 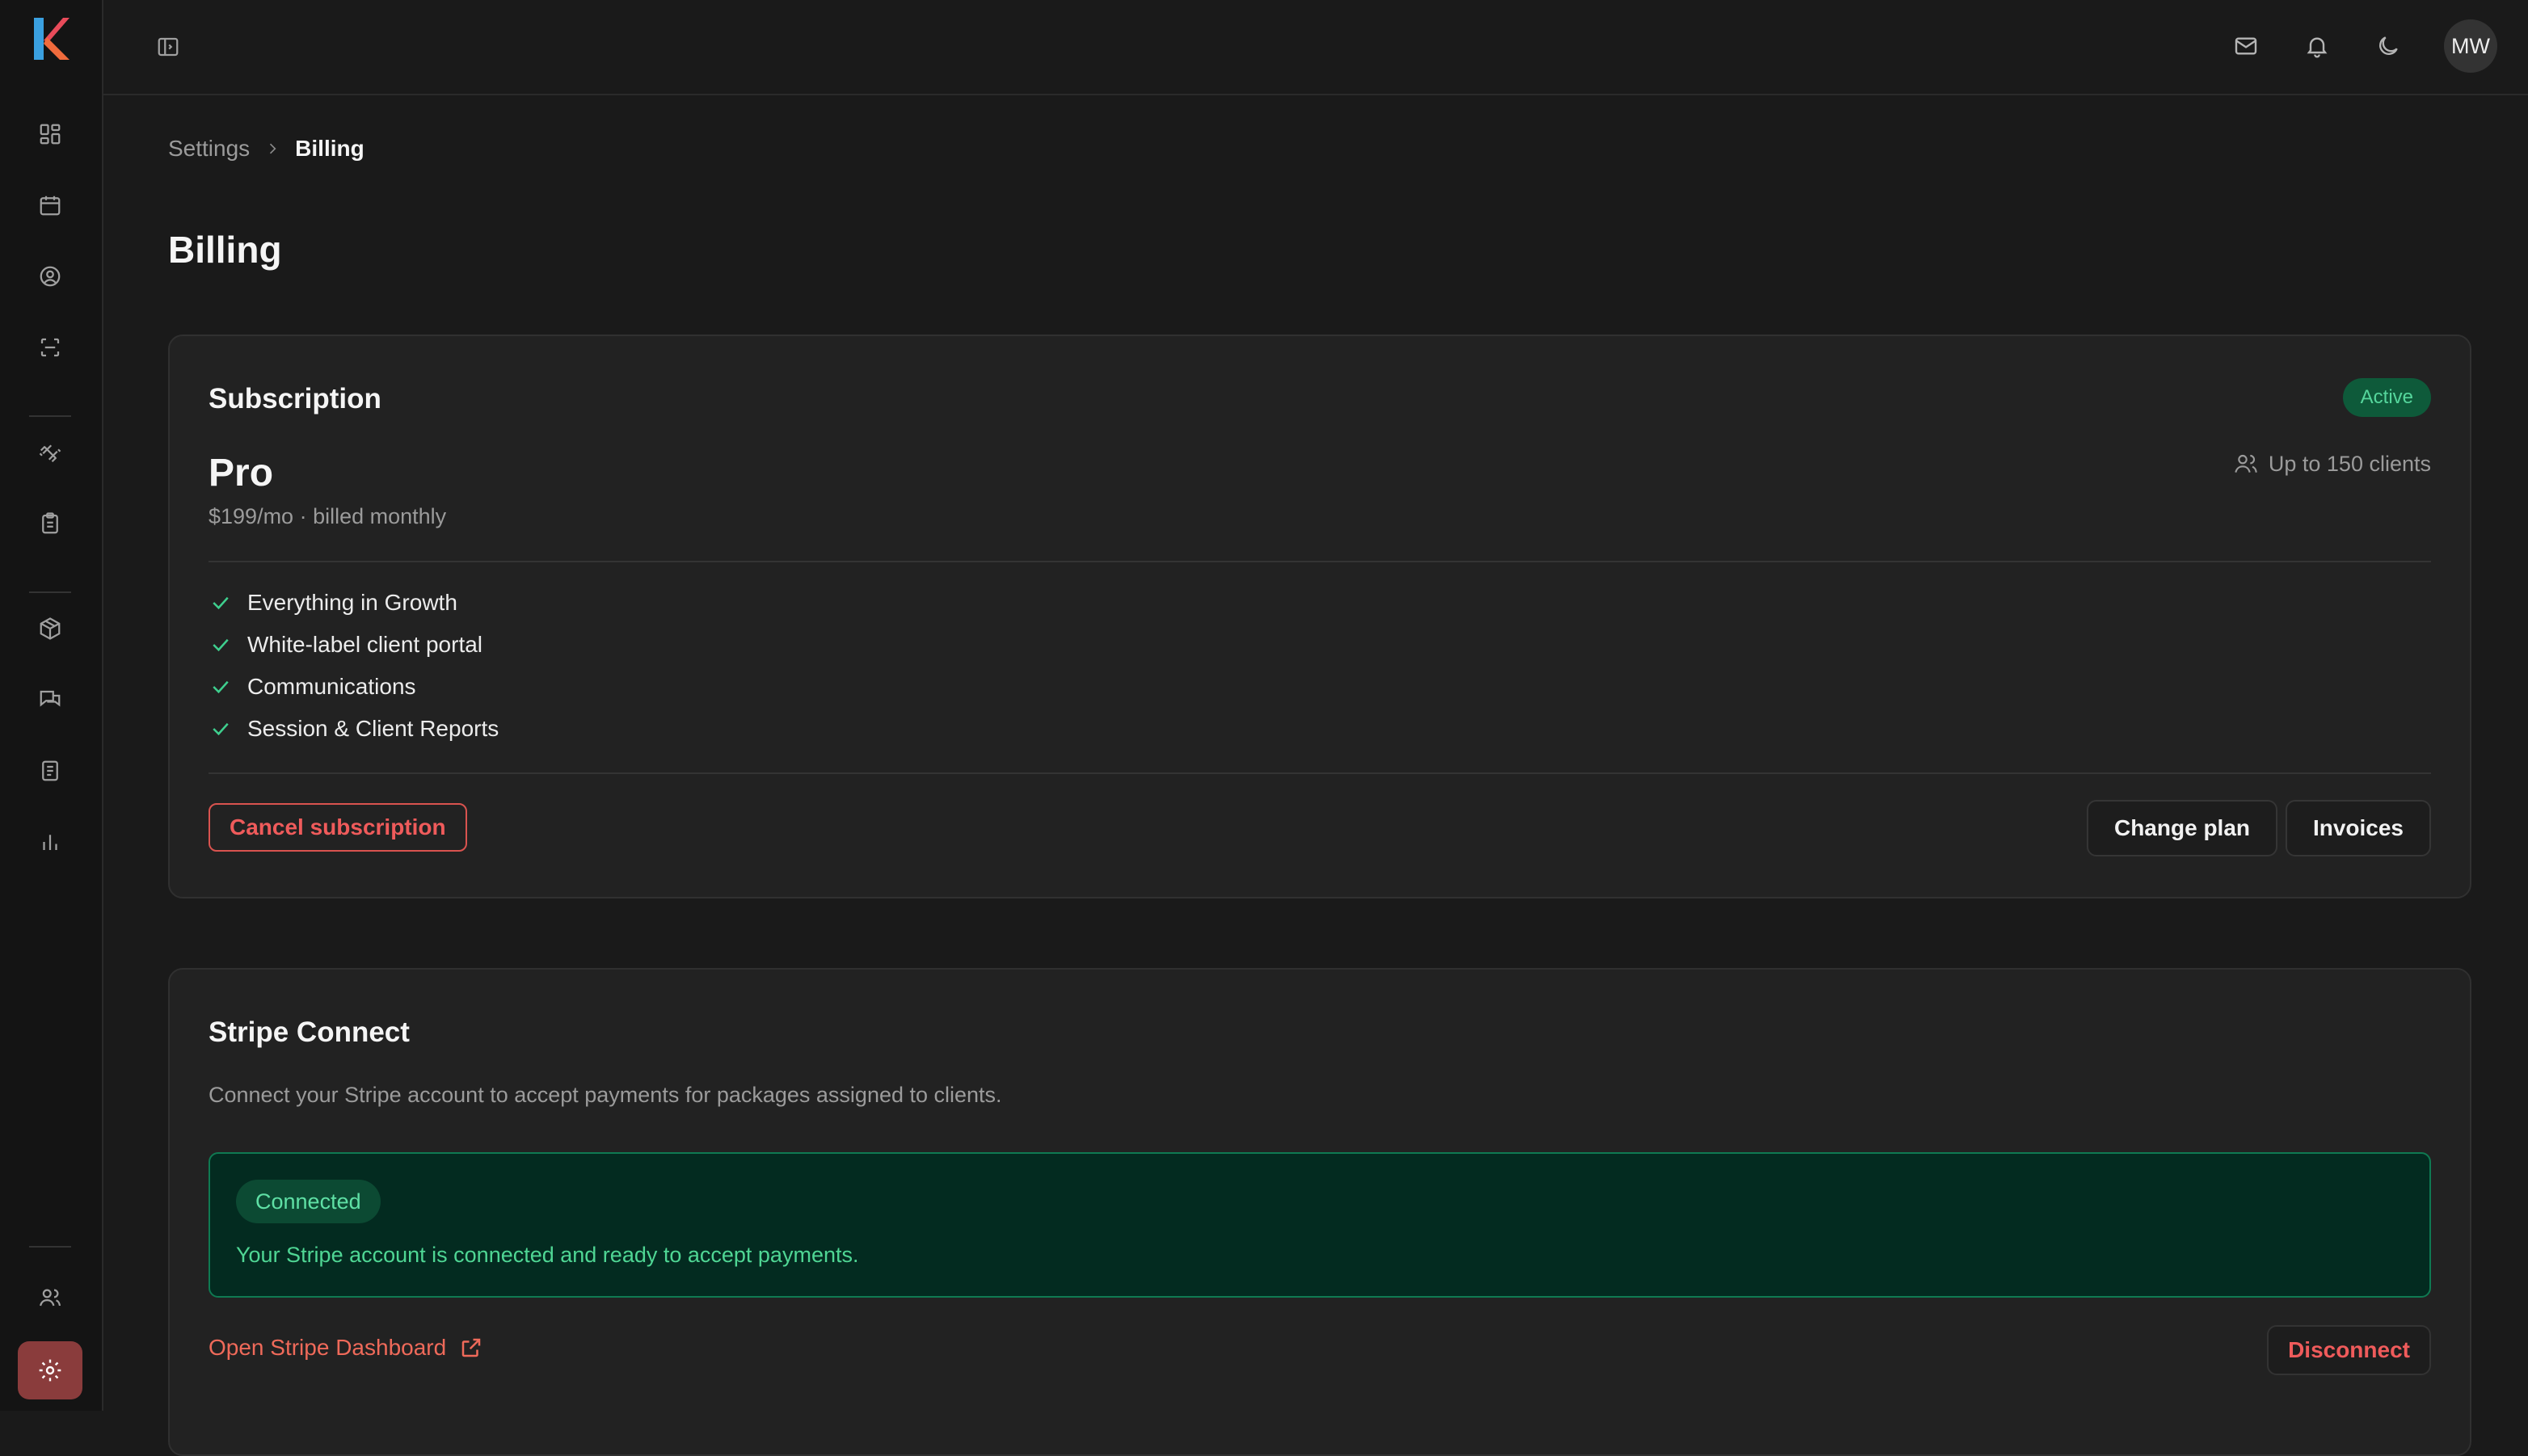 What do you see at coordinates (50, 523) in the screenshot?
I see `clipboard-icon` at bounding box center [50, 523].